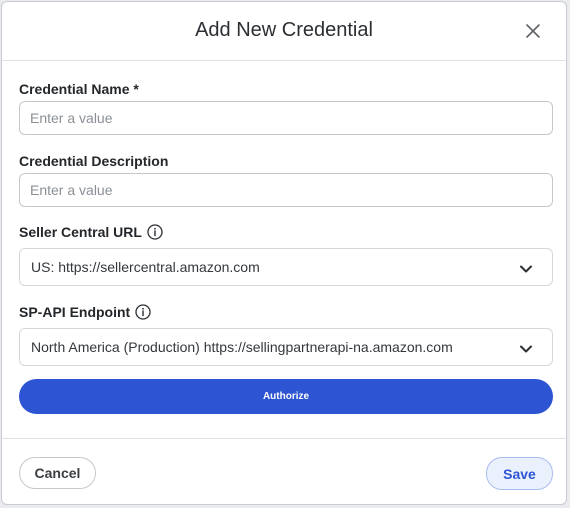 Image resolution: width=570 pixels, height=508 pixels. Describe the element at coordinates (57, 473) in the screenshot. I see `cancel-button: Cancel` at that location.